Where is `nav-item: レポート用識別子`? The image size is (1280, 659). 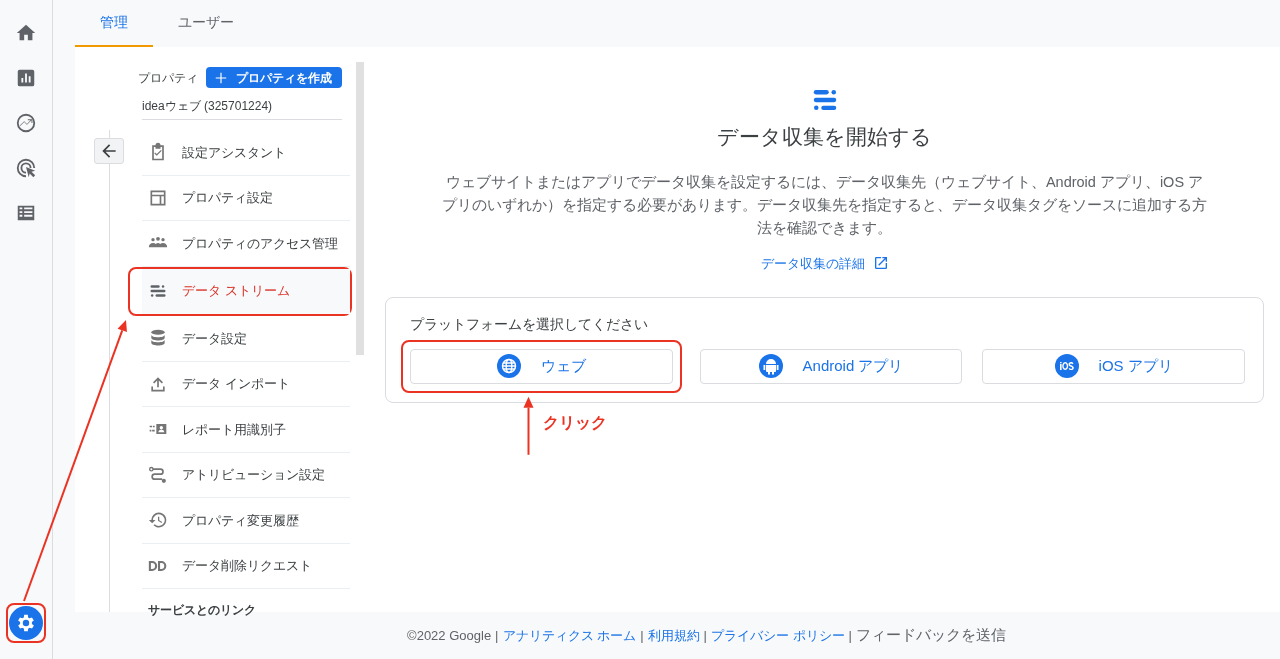 nav-item: レポート用識別子 is located at coordinates (246, 430).